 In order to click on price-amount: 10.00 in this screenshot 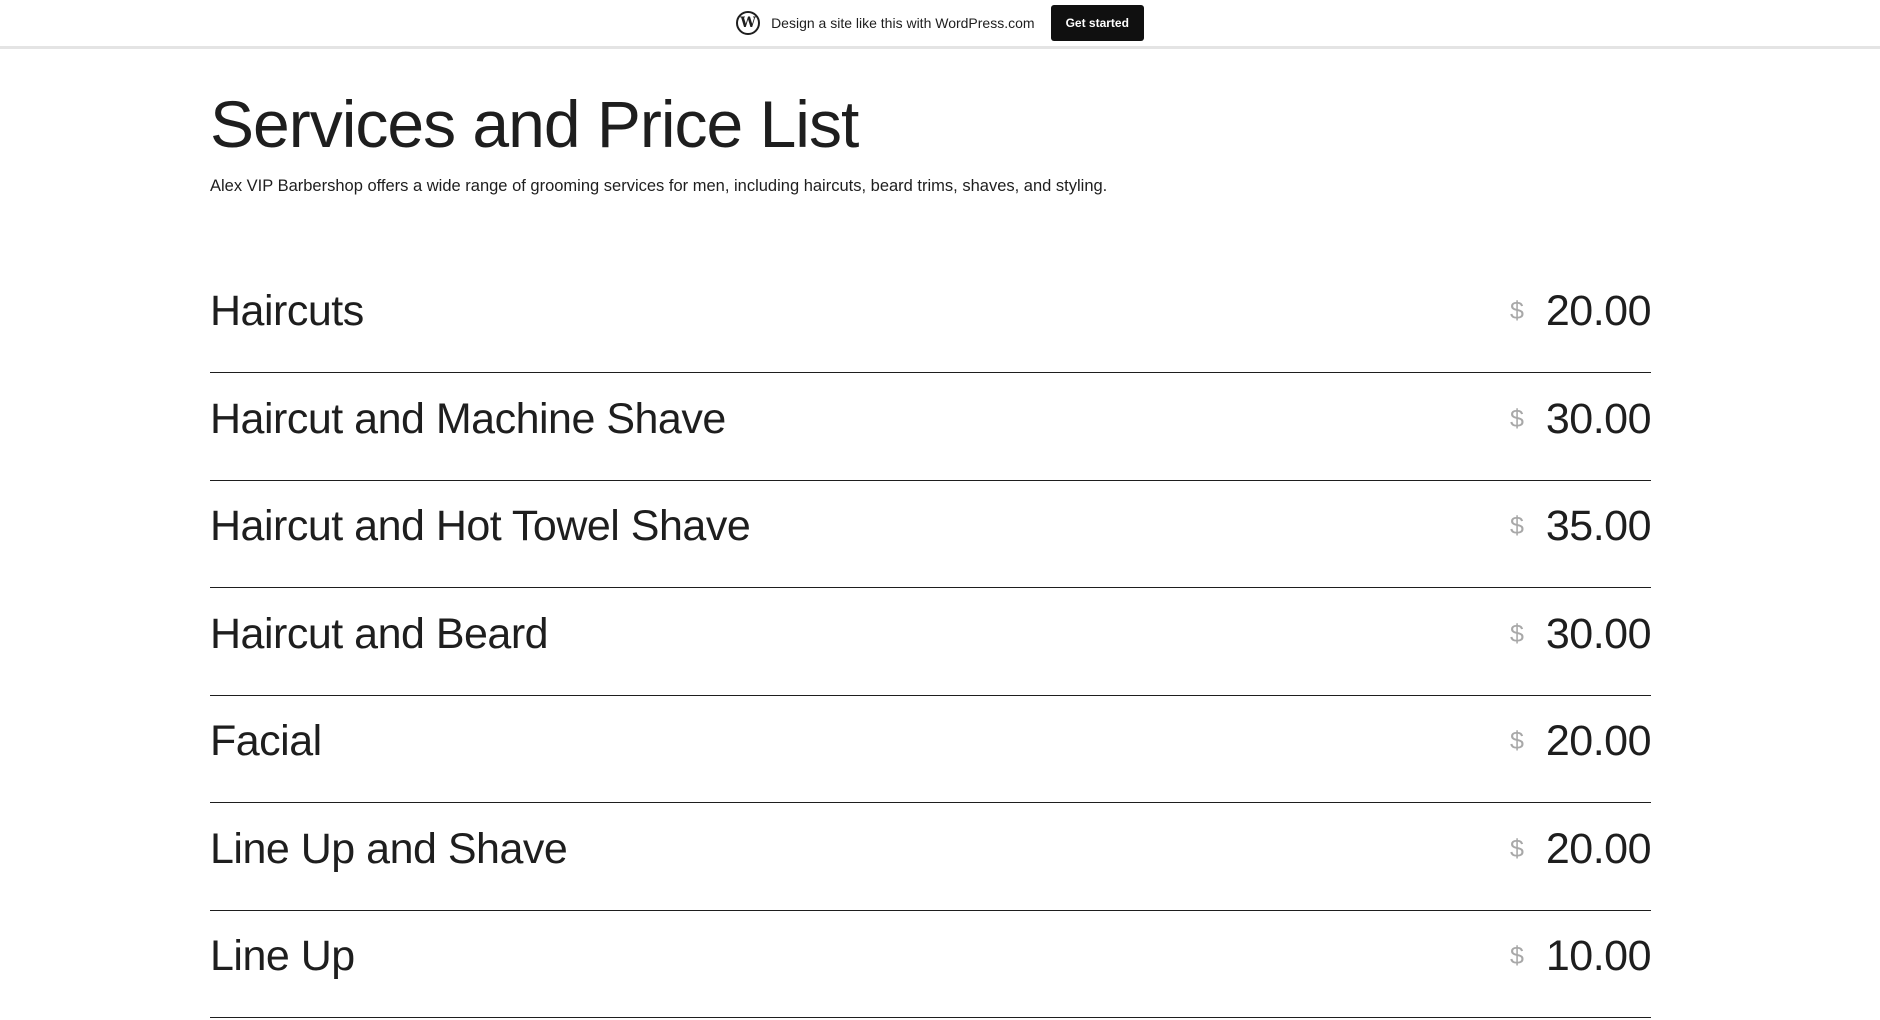, I will do `click(1598, 956)`.